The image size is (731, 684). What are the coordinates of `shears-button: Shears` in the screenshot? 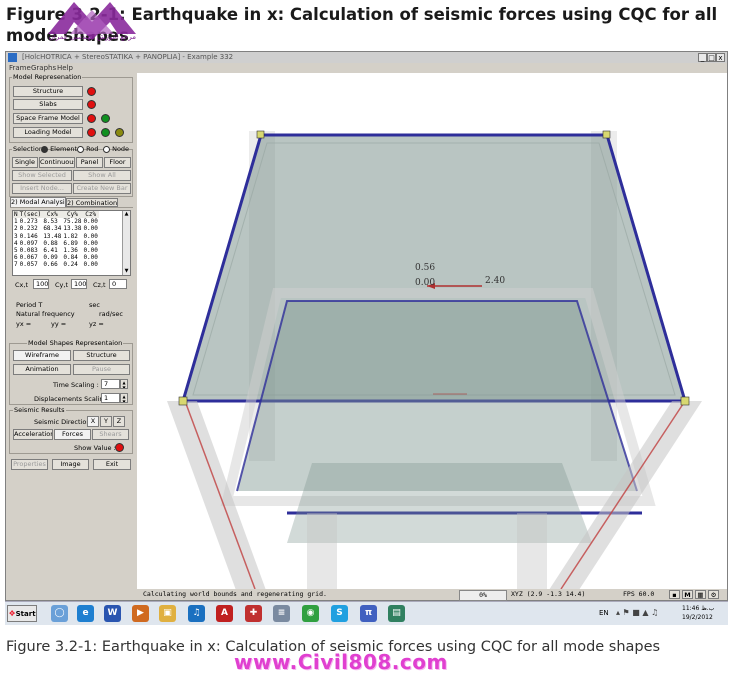 It's located at (110, 434).